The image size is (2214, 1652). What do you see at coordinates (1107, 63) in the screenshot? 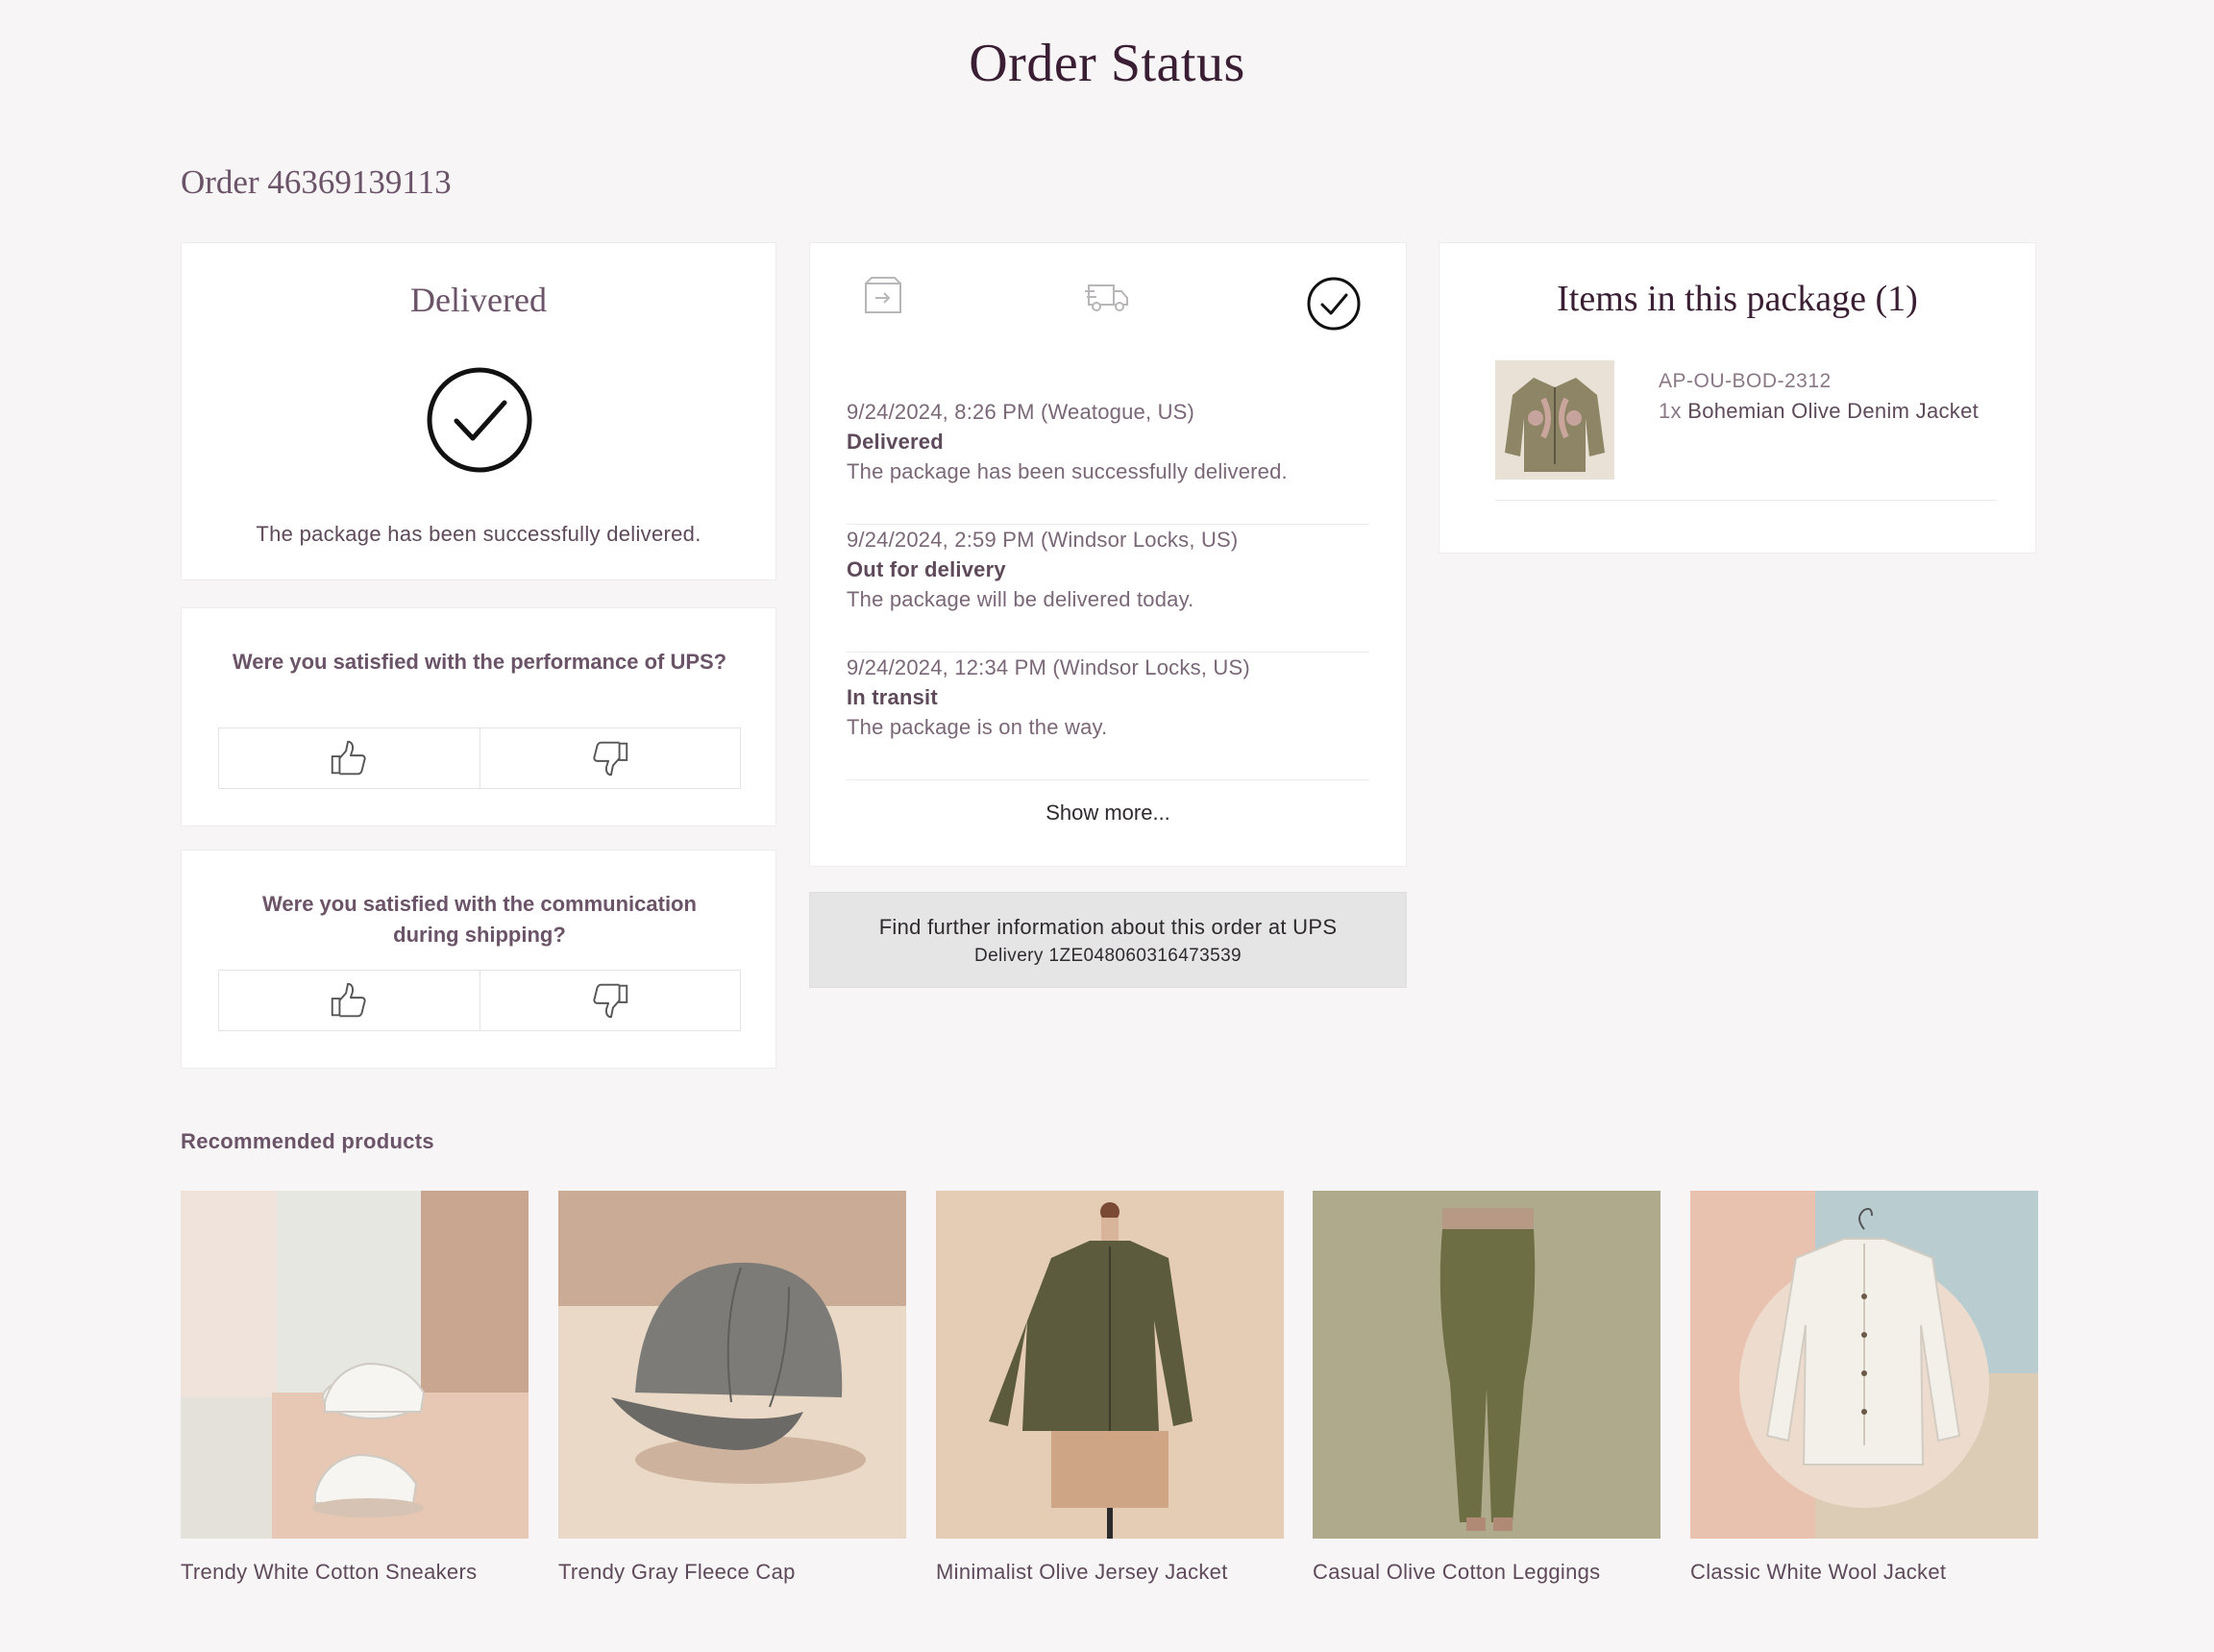
I see `page-title: Order Status` at bounding box center [1107, 63].